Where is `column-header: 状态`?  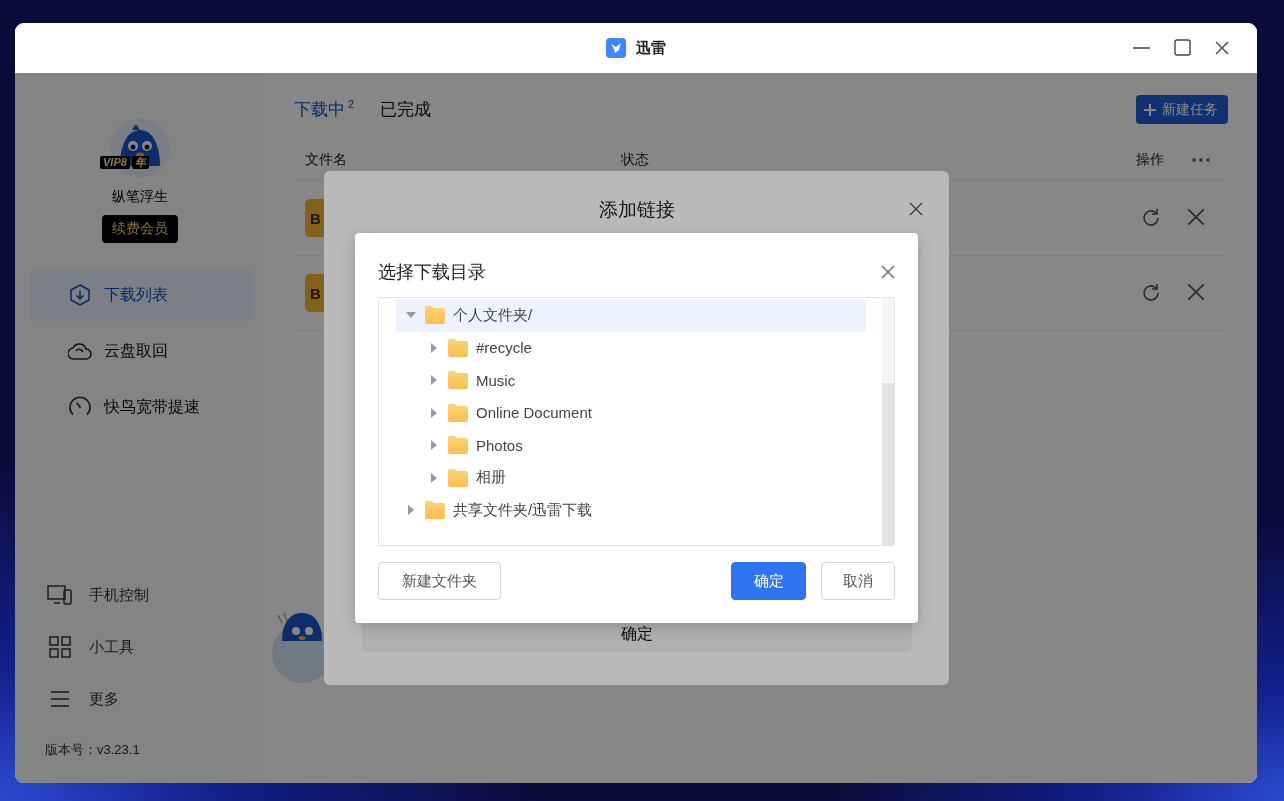
column-header: 状态 is located at coordinates (635, 160).